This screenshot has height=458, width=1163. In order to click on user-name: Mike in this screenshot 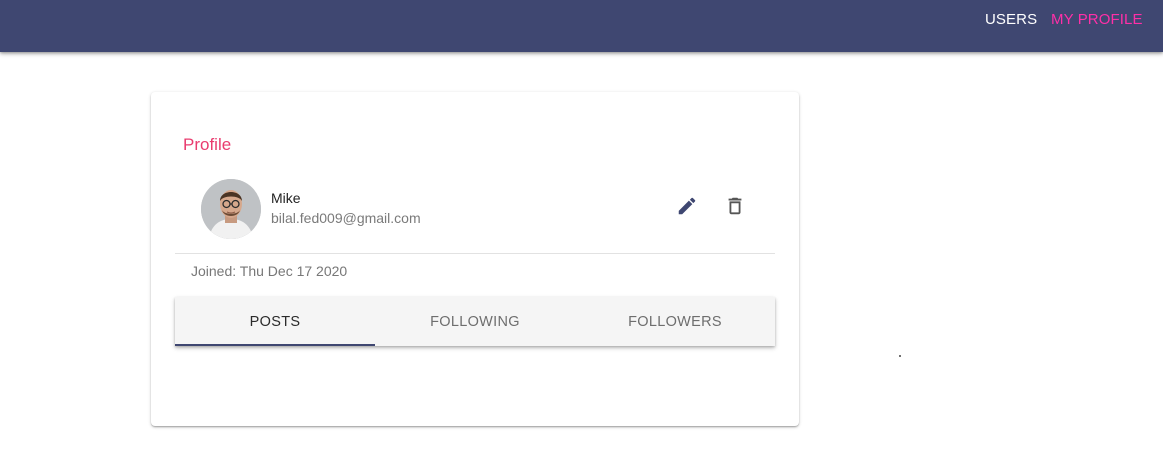, I will do `click(286, 198)`.